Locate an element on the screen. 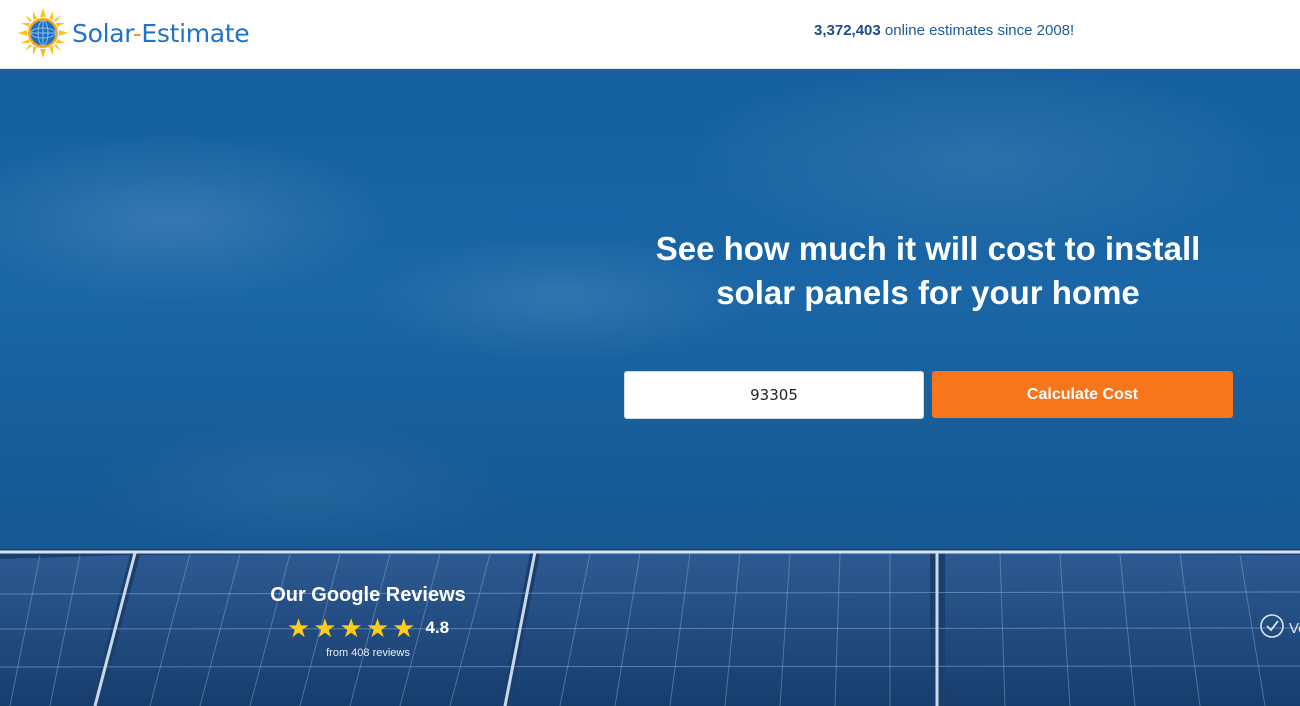 This screenshot has width=1300, height=706. logo-wordmark: Solar-Estimate is located at coordinates (161, 33).